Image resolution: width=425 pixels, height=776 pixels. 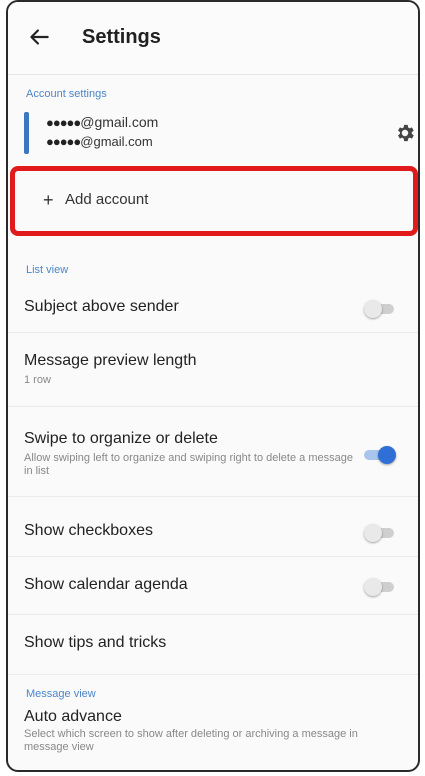 I want to click on app-bar: Settings, so click(x=213, y=38).